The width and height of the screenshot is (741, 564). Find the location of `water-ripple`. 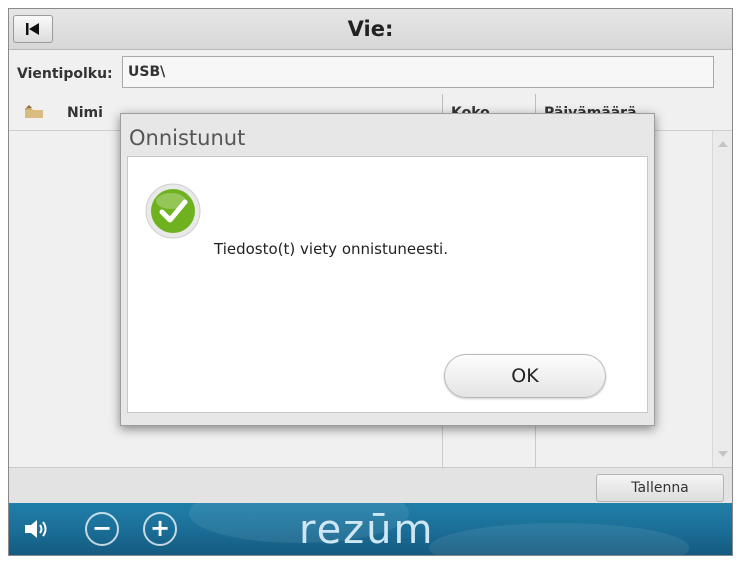

water-ripple is located at coordinates (559, 539).